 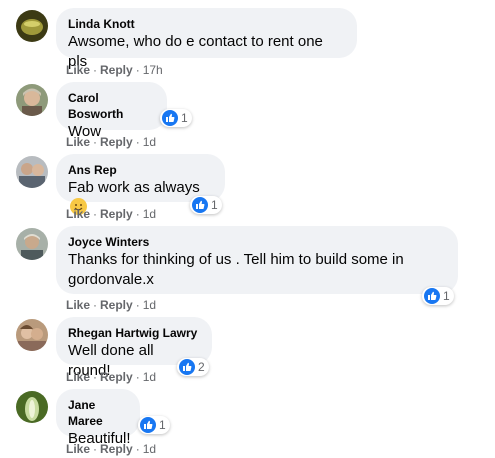 What do you see at coordinates (98, 413) in the screenshot?
I see `commenter-name: Jane Maree` at bounding box center [98, 413].